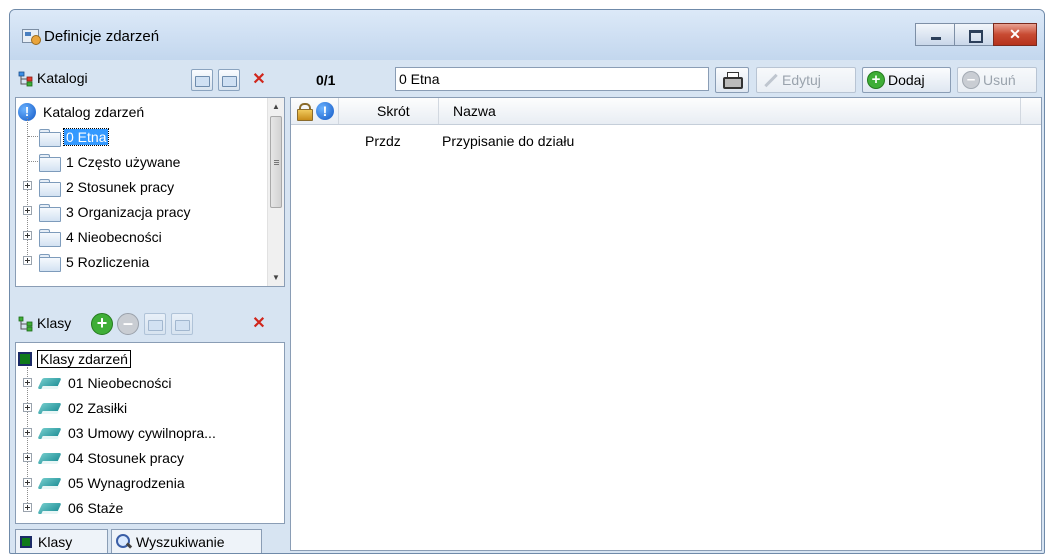  What do you see at coordinates (98, 407) in the screenshot?
I see `tree-item-label: 02 Zasiłki` at bounding box center [98, 407].